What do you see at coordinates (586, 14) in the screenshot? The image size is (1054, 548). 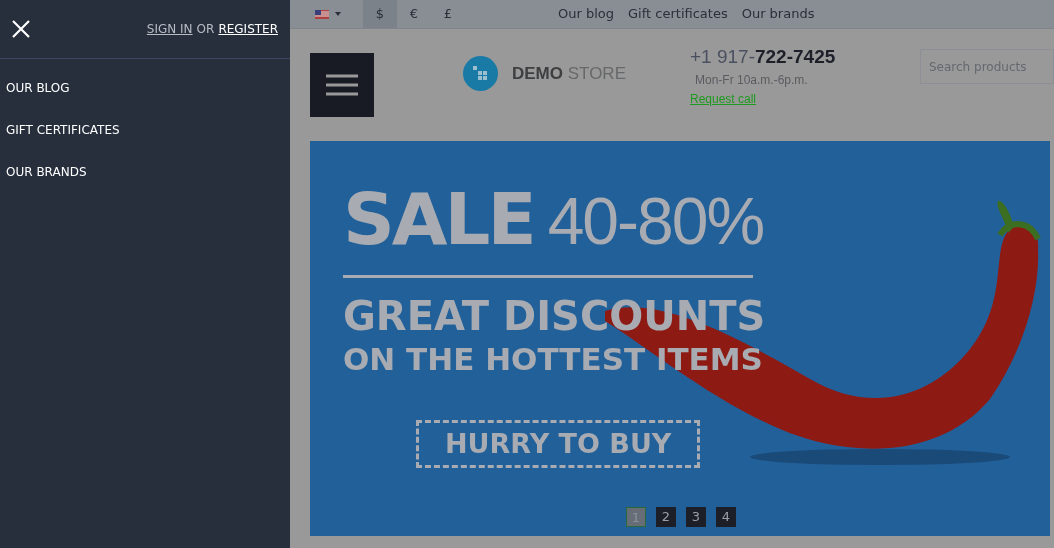 I see `top-nav-link: Our blog` at bounding box center [586, 14].